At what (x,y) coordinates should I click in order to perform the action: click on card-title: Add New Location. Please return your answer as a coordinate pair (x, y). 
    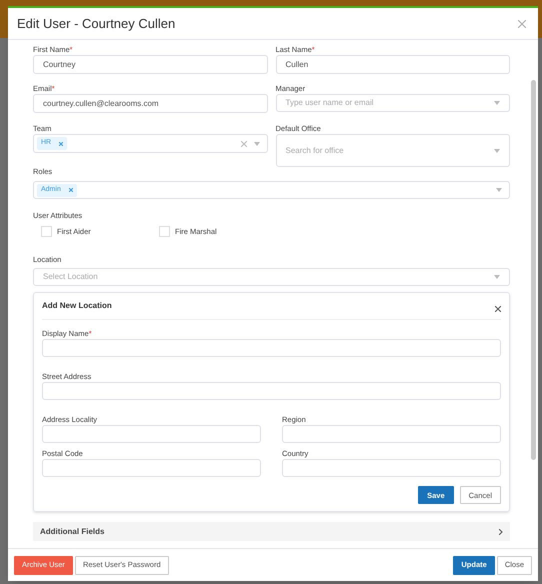
    Looking at the image, I should click on (77, 306).